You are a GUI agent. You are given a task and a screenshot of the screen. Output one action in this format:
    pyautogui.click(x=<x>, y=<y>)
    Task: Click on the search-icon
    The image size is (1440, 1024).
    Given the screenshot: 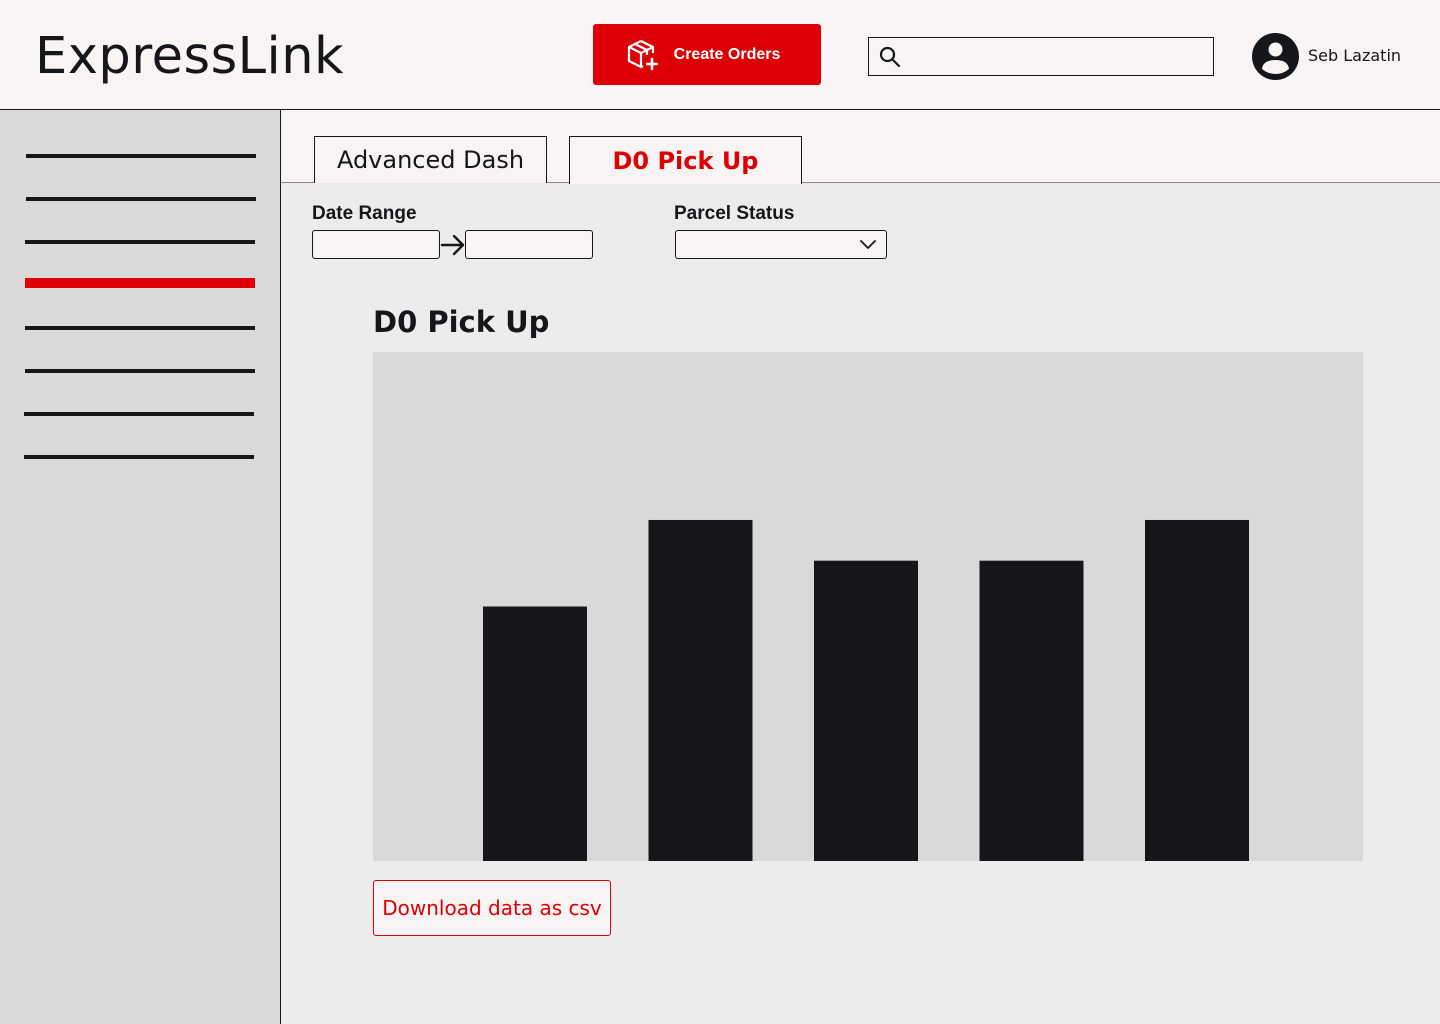 What is the action you would take?
    pyautogui.click(x=890, y=57)
    